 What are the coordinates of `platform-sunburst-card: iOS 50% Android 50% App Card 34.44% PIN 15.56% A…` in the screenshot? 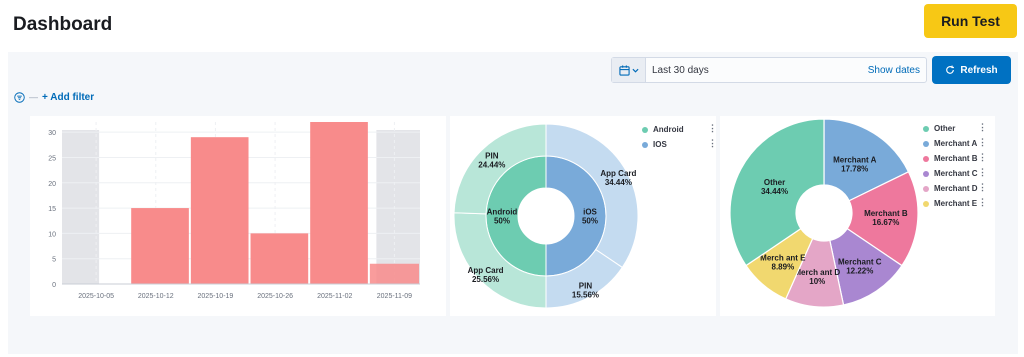 It's located at (583, 216).